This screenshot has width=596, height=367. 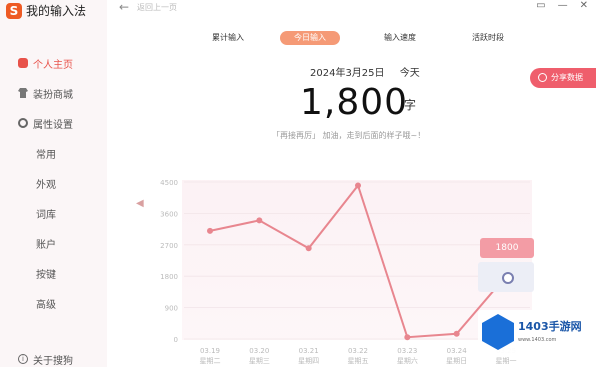 What do you see at coordinates (259, 351) in the screenshot?
I see `x-tick-label: 03.20` at bounding box center [259, 351].